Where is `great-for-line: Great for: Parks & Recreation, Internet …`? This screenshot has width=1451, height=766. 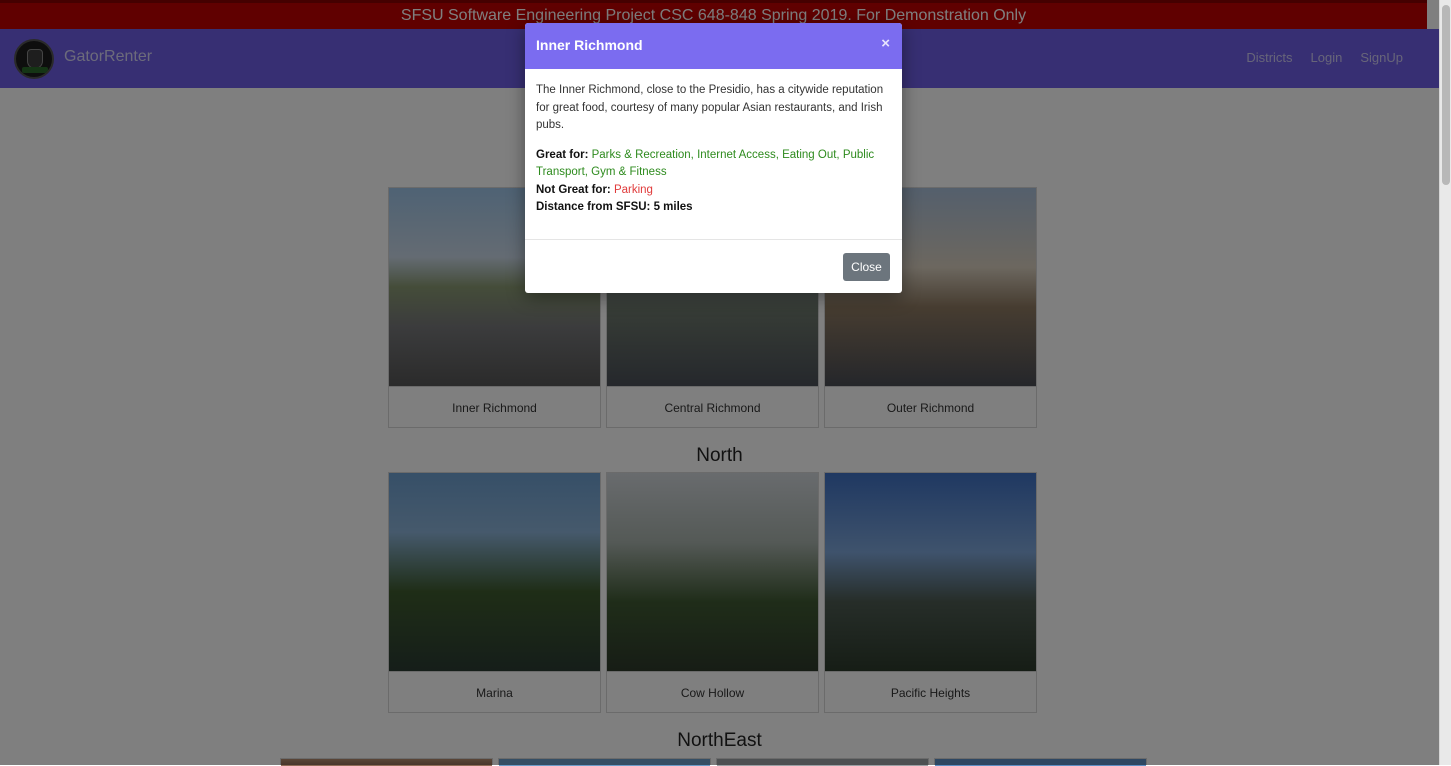
great-for-line: Great for: Parks & Recreation, Internet … is located at coordinates (711, 164).